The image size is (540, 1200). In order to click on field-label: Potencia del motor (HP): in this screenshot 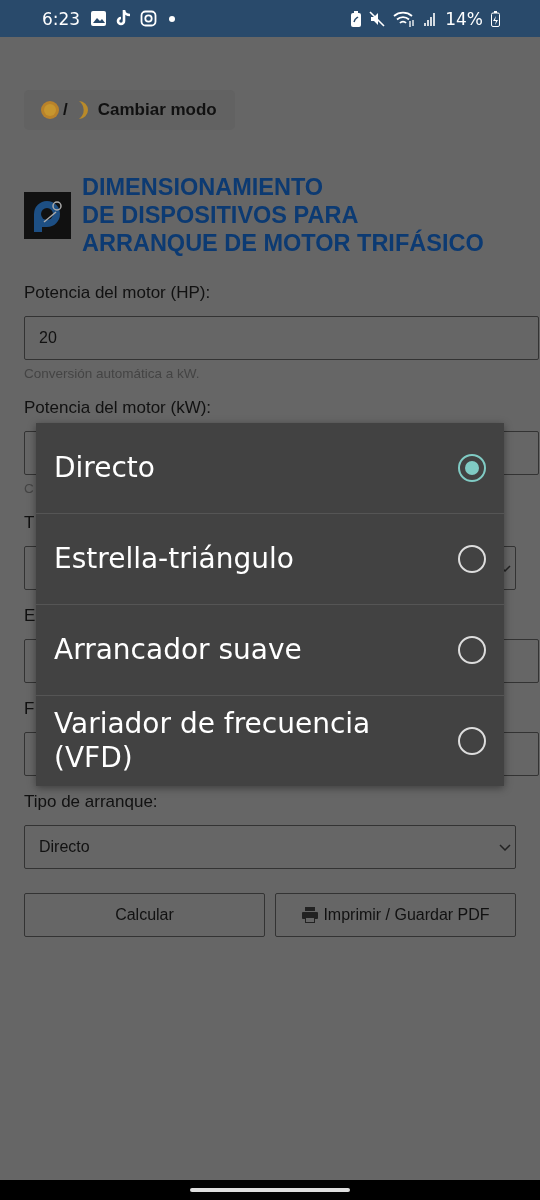, I will do `click(118, 293)`.